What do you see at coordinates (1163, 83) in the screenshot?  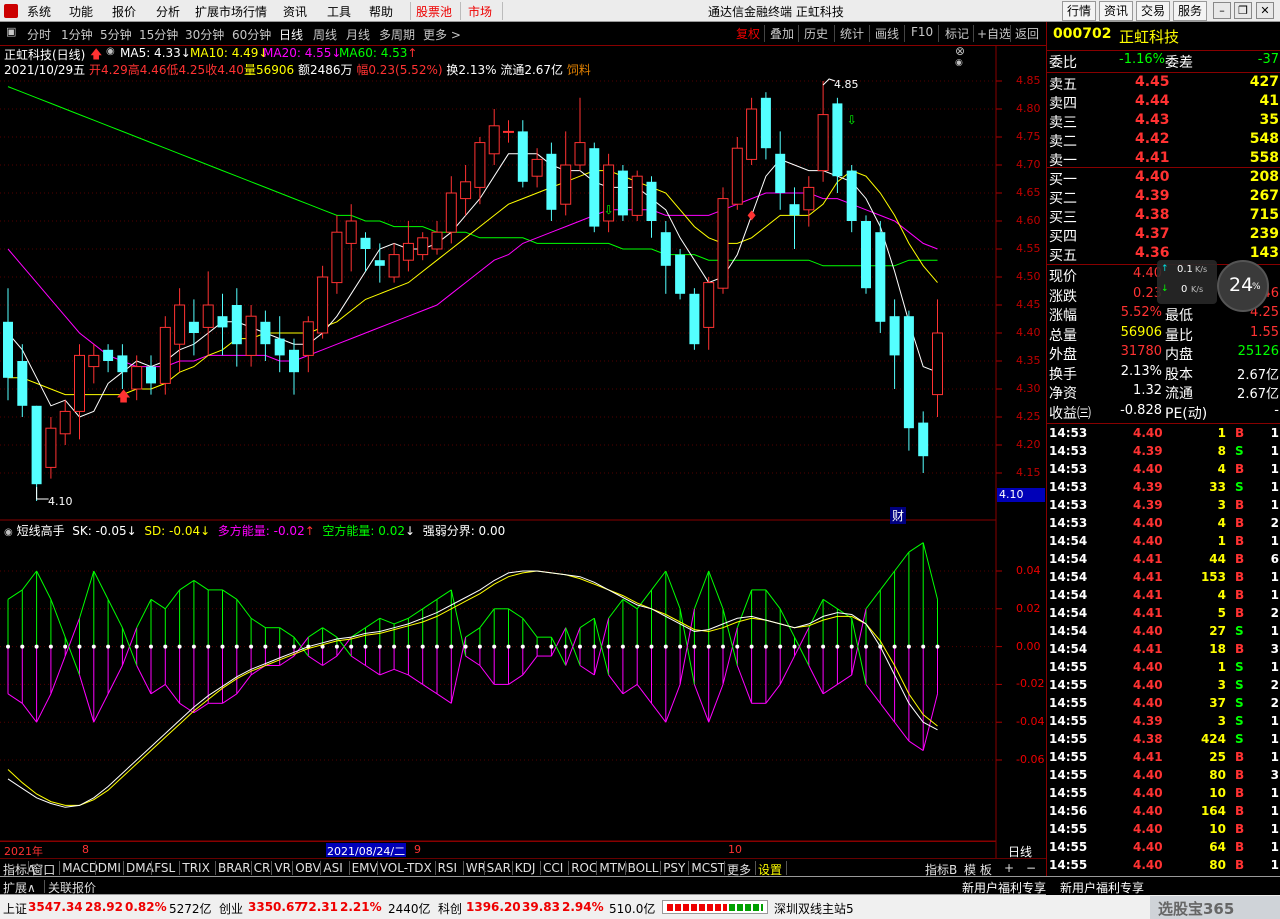 I see `asks-row: 卖五 4.45 427` at bounding box center [1163, 83].